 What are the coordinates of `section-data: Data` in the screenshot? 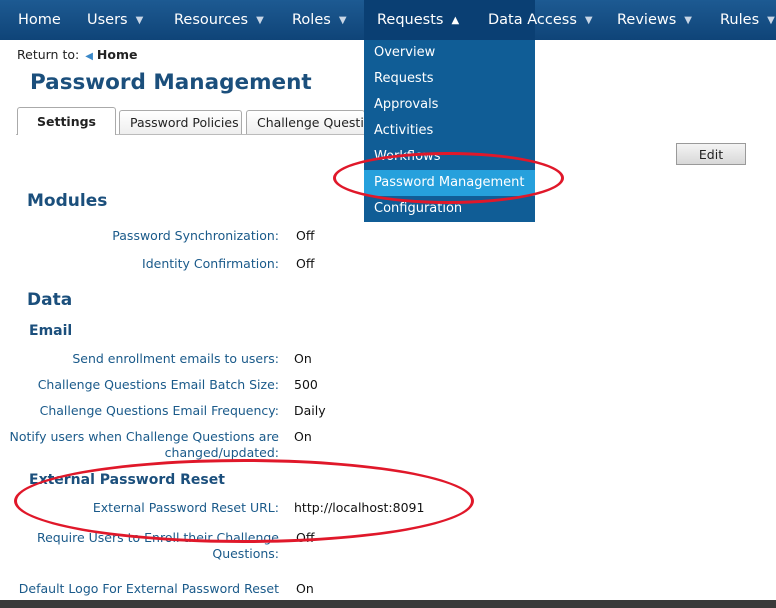 It's located at (50, 300).